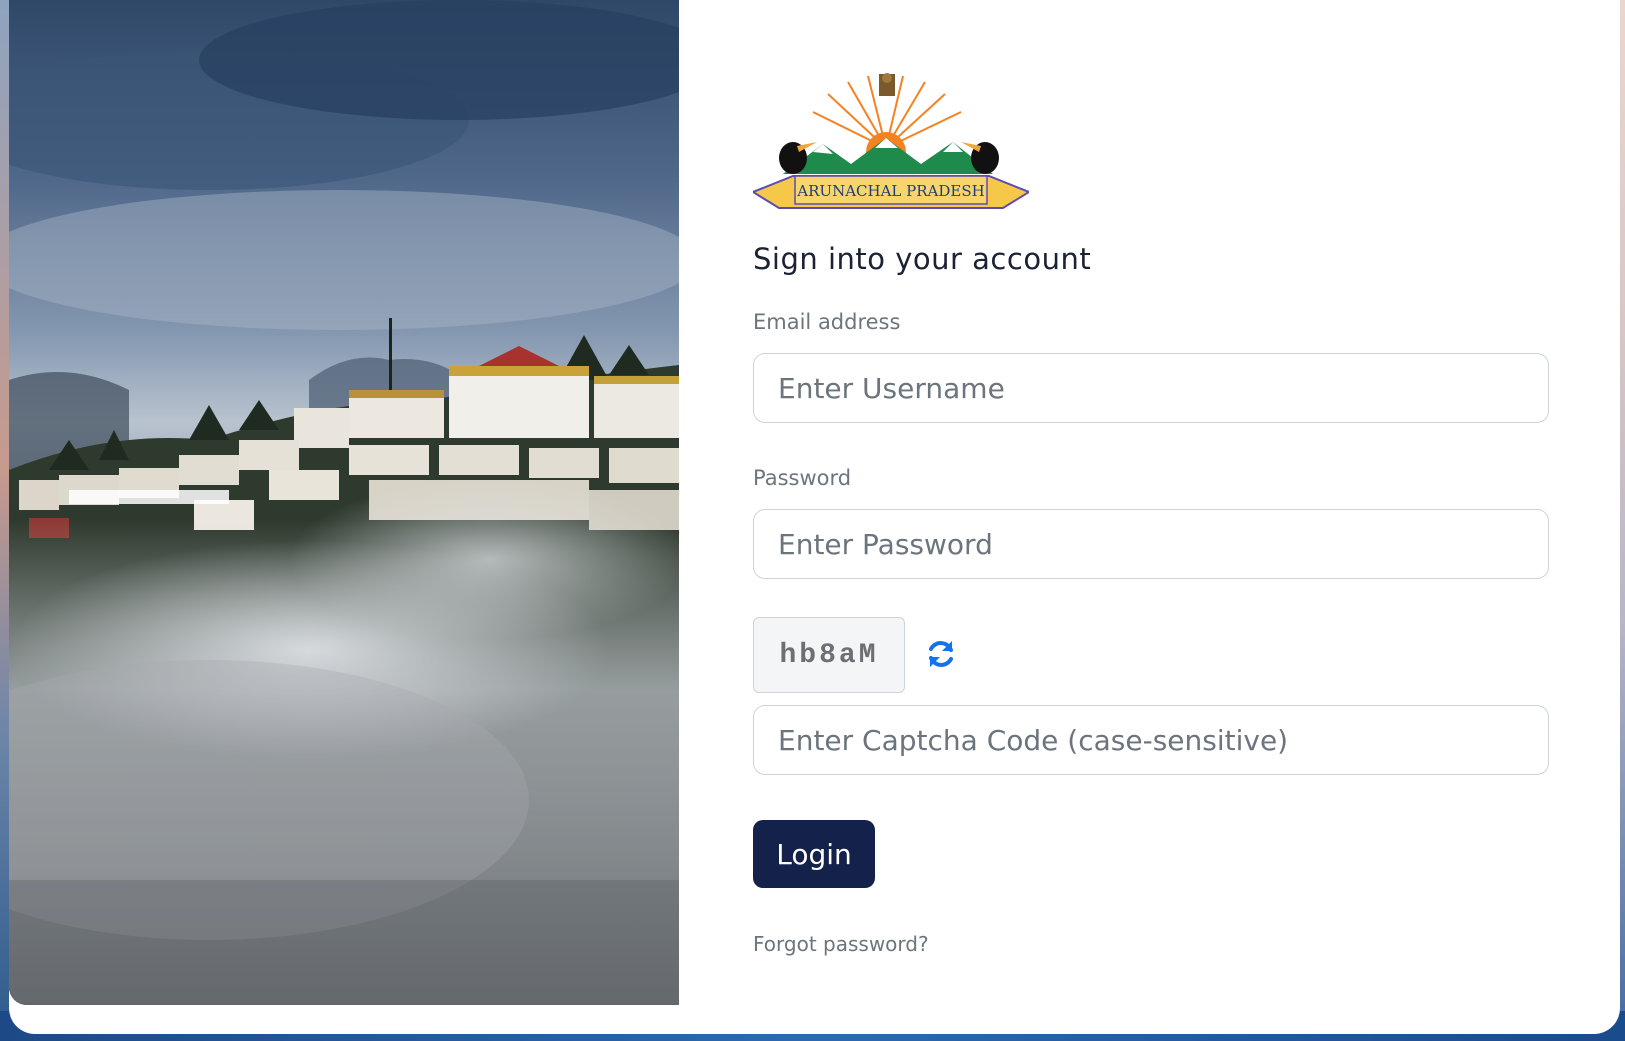 The image size is (1625, 1041). Describe the element at coordinates (887, 84) in the screenshot. I see `ashoka-emblem-icon` at that location.